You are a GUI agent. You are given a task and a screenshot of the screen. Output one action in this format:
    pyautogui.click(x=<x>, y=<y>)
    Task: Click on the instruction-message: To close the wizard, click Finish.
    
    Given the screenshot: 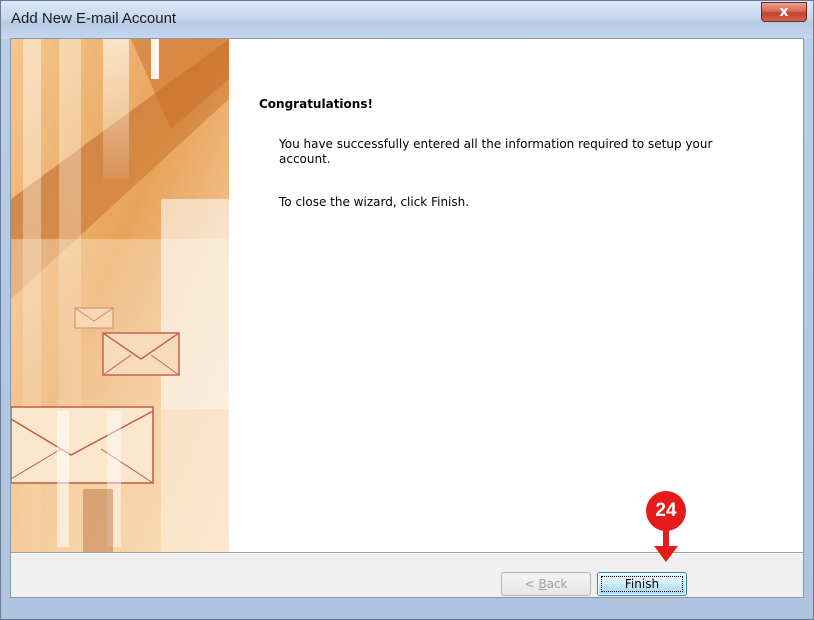 What is the action you would take?
    pyautogui.click(x=374, y=202)
    